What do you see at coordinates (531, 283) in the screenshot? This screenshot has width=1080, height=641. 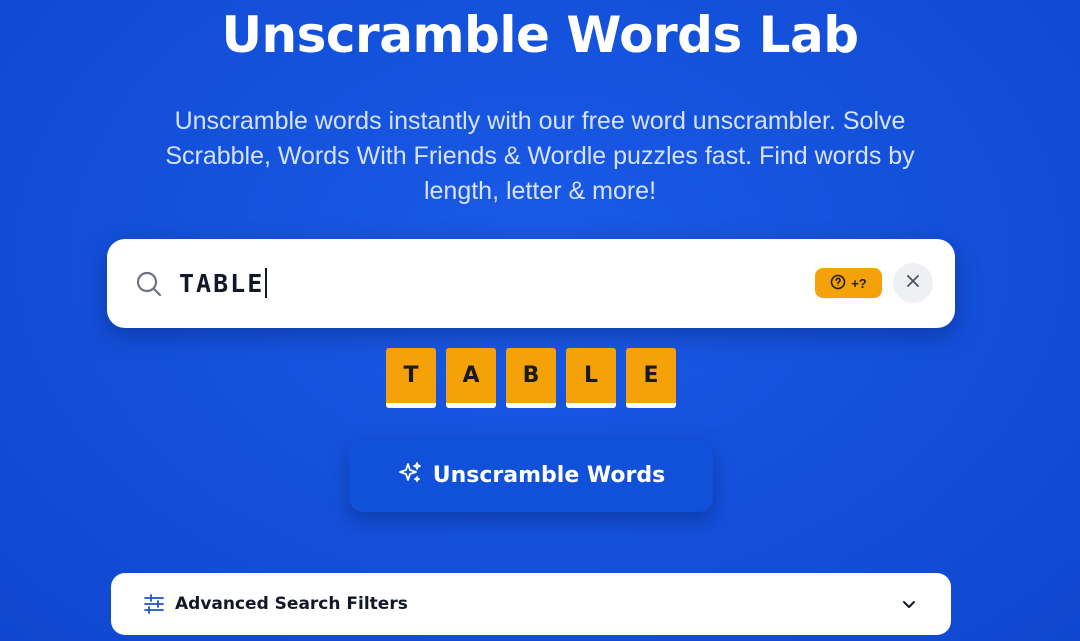 I see `search-box: TABLE +?` at bounding box center [531, 283].